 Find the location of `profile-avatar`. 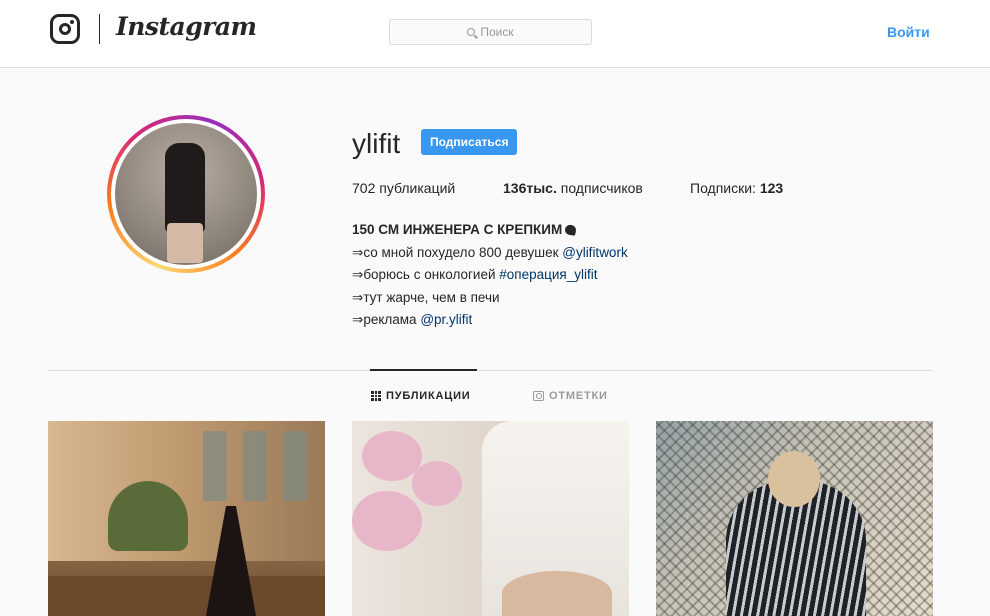

profile-avatar is located at coordinates (186, 194).